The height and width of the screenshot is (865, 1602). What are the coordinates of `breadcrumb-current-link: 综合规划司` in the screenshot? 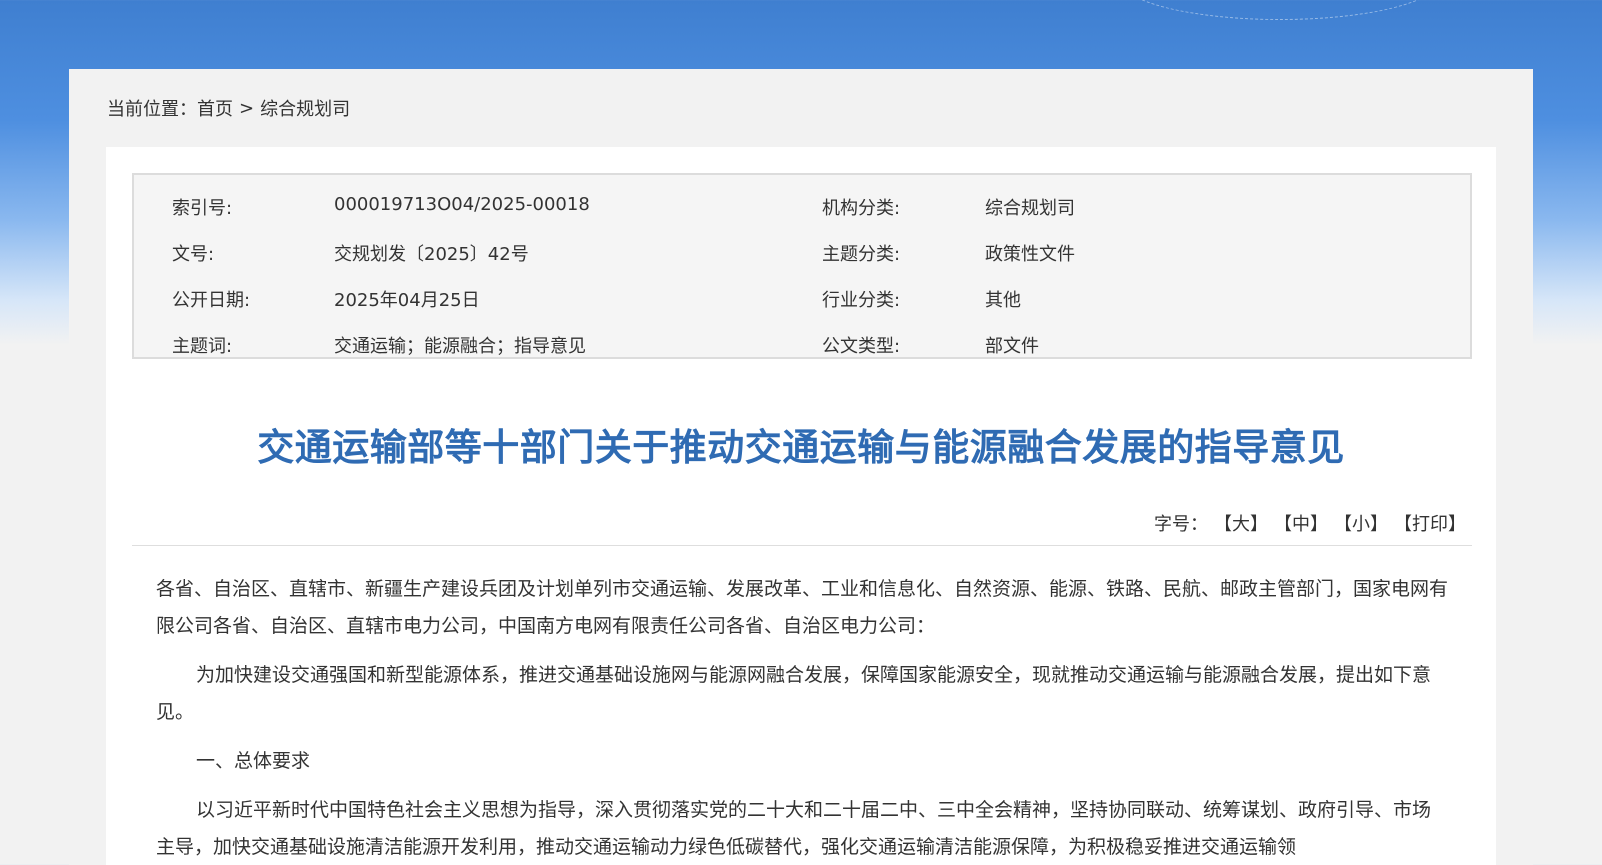 It's located at (305, 108).